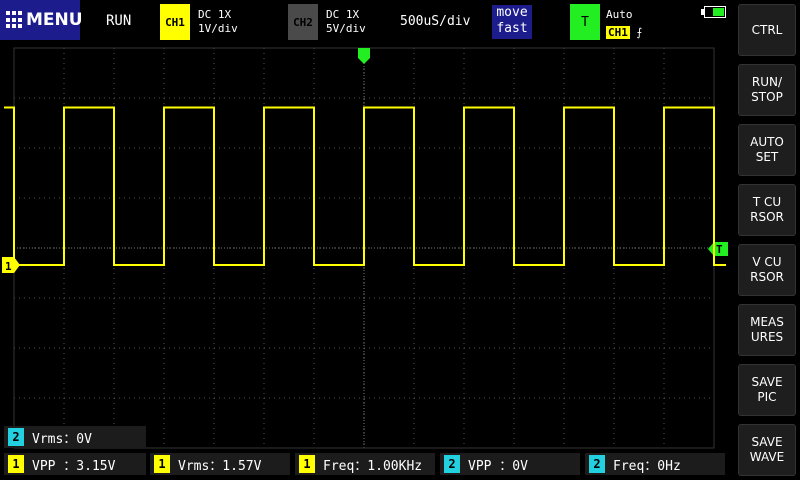 This screenshot has height=480, width=800. I want to click on measurement-value: VPP ：3.15V, so click(74, 466).